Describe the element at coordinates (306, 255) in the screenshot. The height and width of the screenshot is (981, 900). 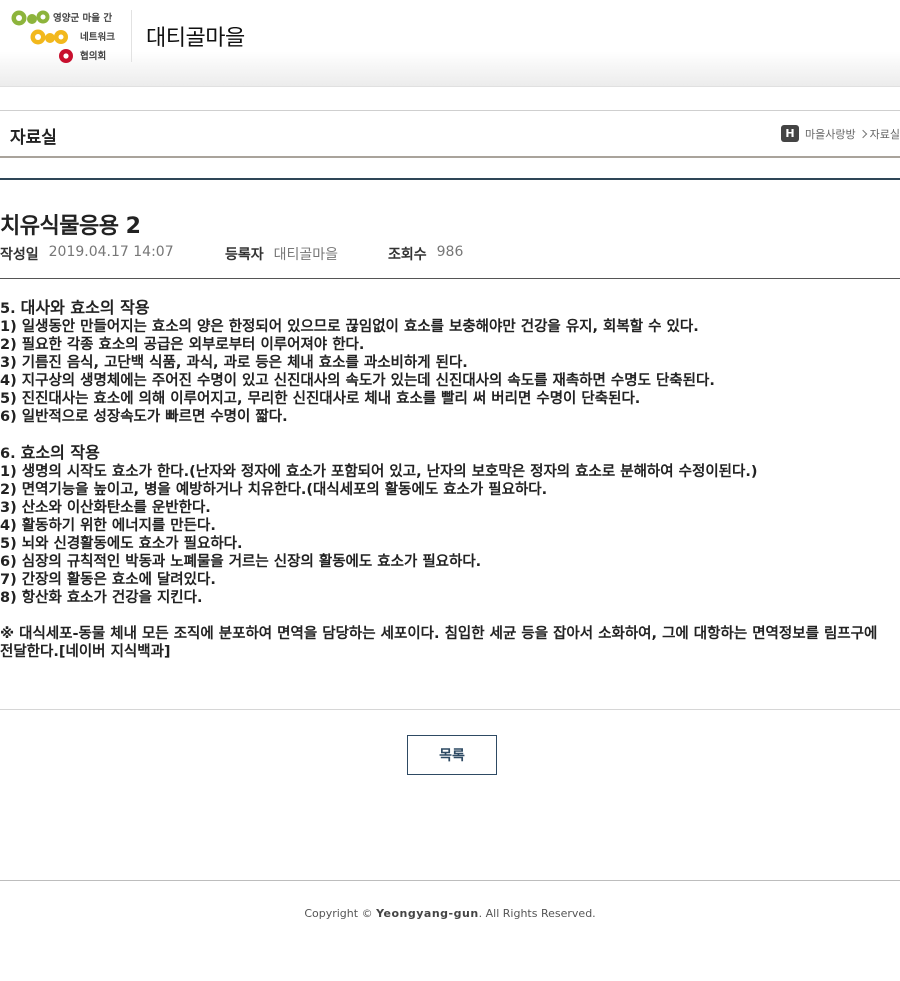
I see `post-author: 대티골마을` at that location.